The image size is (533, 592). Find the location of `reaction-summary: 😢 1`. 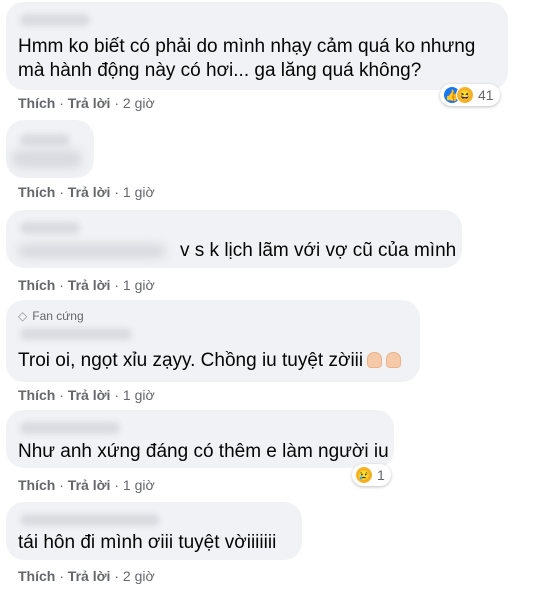

reaction-summary: 😢 1 is located at coordinates (371, 475).